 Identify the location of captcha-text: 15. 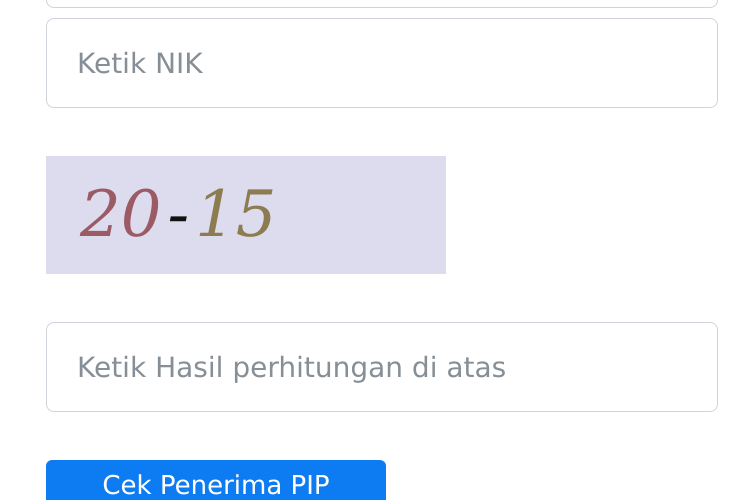
(235, 215).